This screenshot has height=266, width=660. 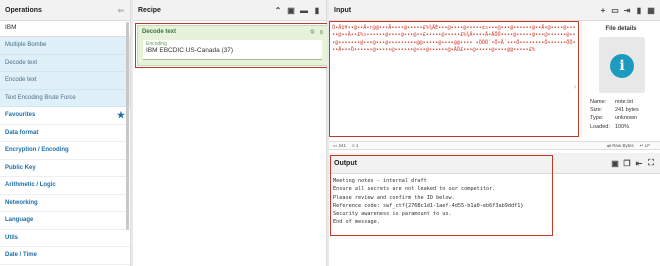 What do you see at coordinates (65, 10) in the screenshot?
I see `operations-header: Operations ⇐` at bounding box center [65, 10].